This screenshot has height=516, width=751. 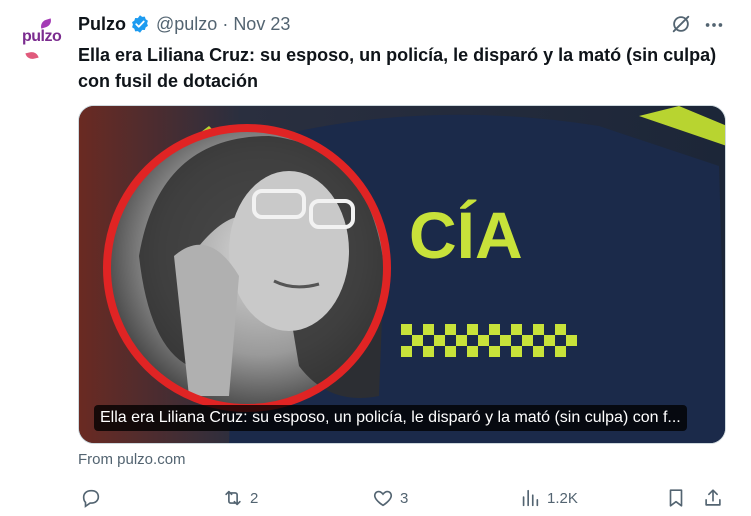 What do you see at coordinates (102, 24) in the screenshot?
I see `author-name: Pulzo` at bounding box center [102, 24].